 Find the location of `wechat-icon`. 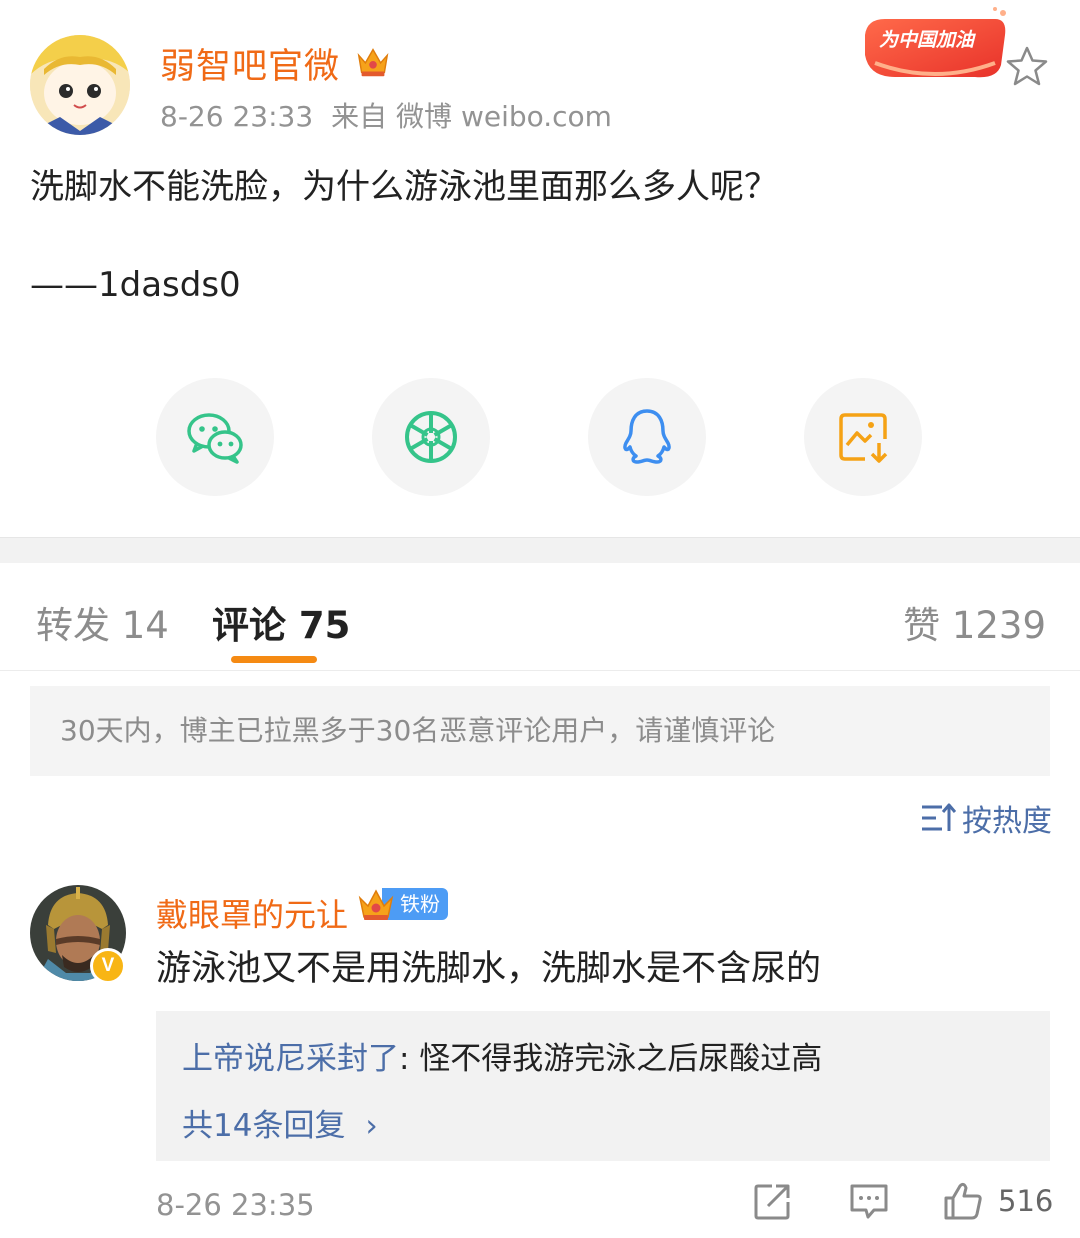

wechat-icon is located at coordinates (215, 438).